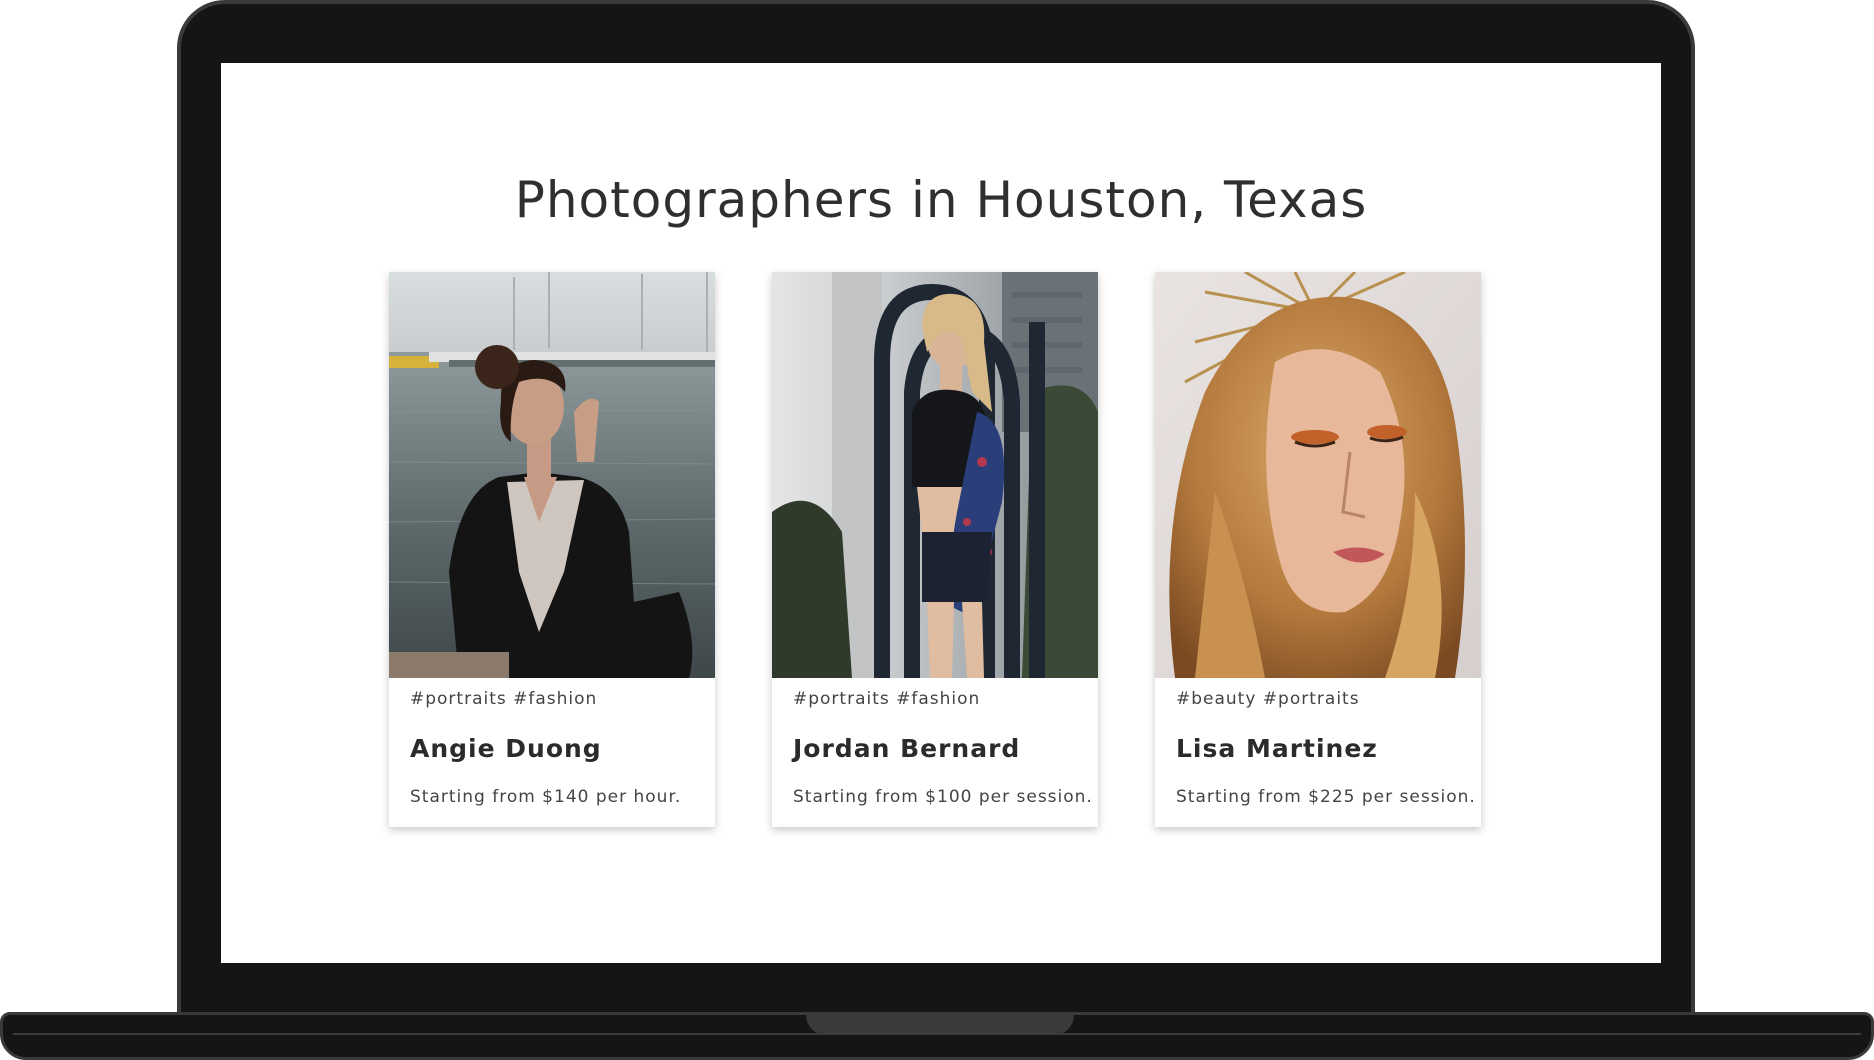  Describe the element at coordinates (1326, 797) in the screenshot. I see `card-price: Starting from $225 per session.` at that location.